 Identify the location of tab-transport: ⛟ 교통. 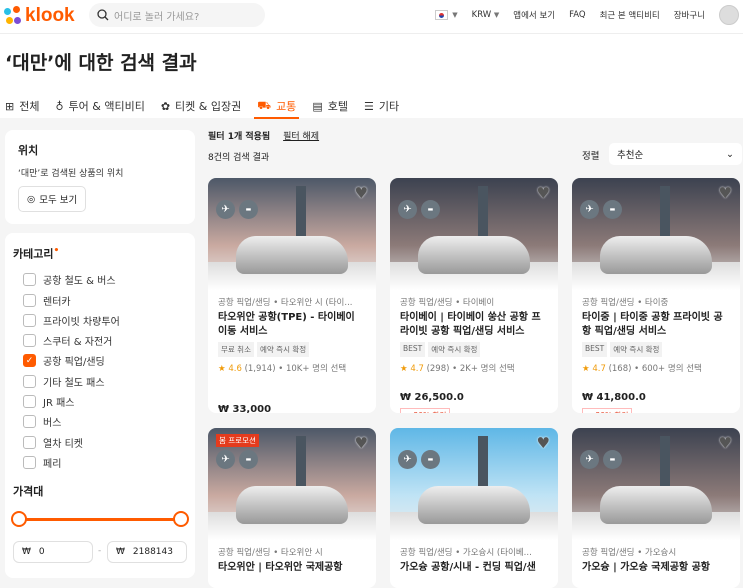
(277, 106).